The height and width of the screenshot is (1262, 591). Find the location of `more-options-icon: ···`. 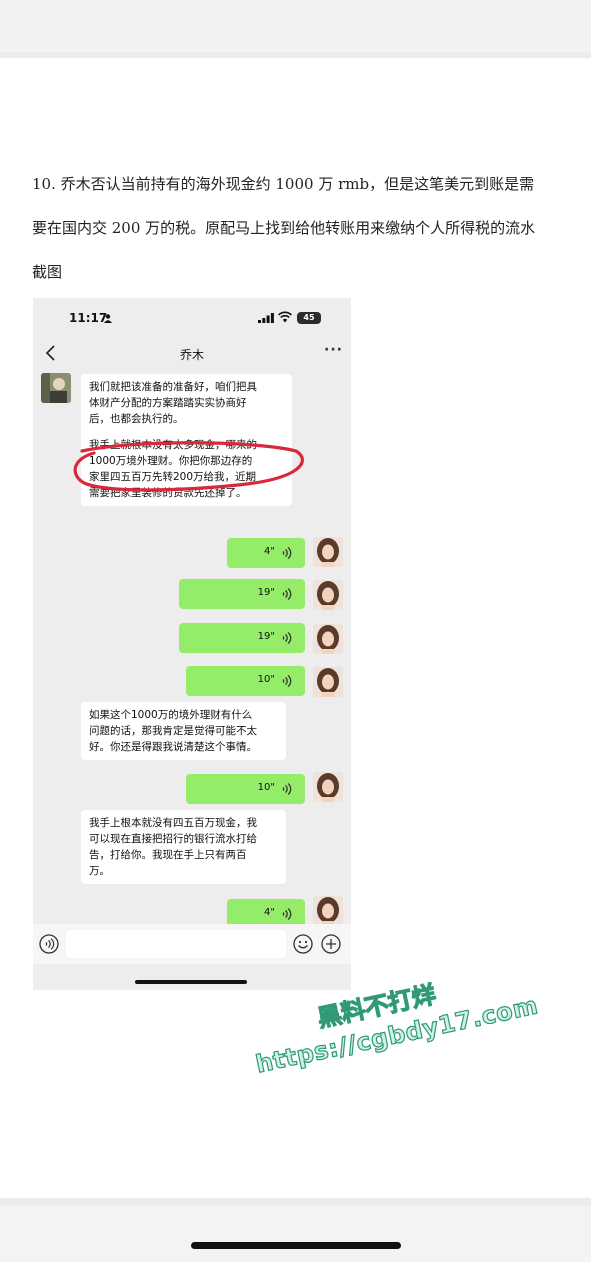

more-options-icon: ··· is located at coordinates (333, 350).